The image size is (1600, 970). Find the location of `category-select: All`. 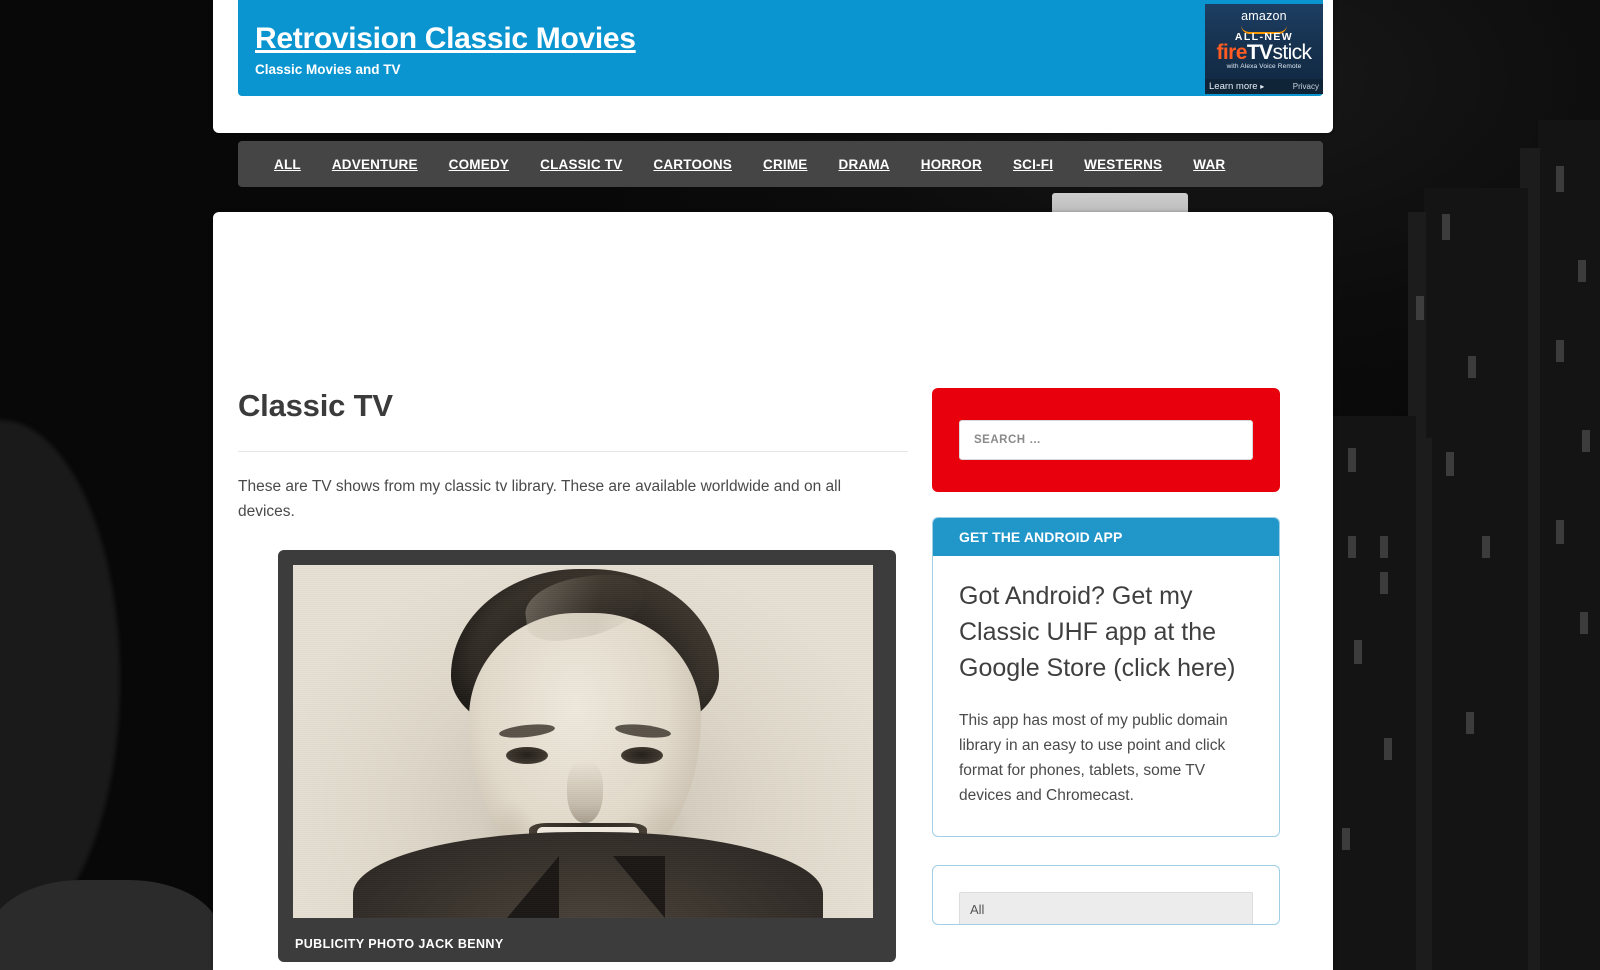

category-select: All is located at coordinates (1106, 908).